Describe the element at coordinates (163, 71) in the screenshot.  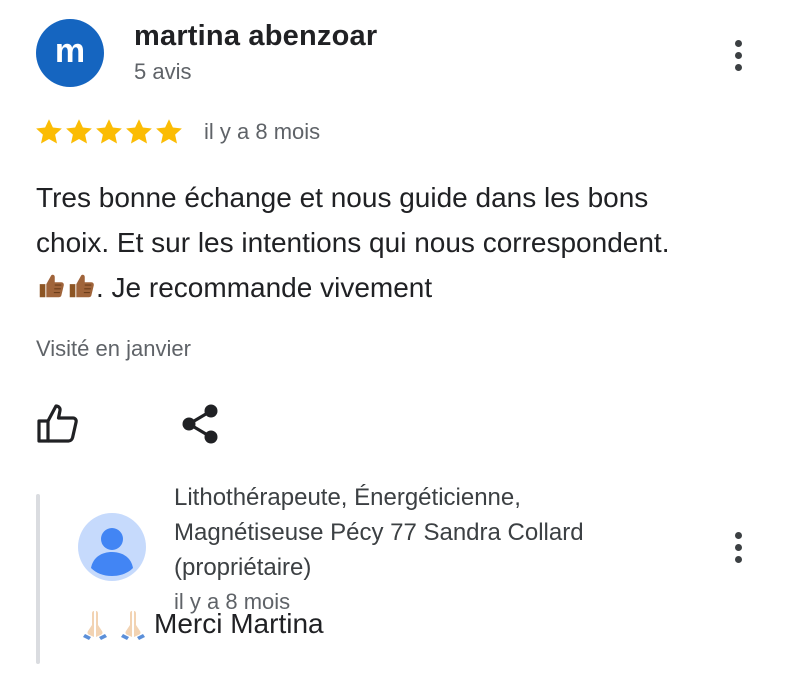
I see `review-count: 5 avis` at that location.